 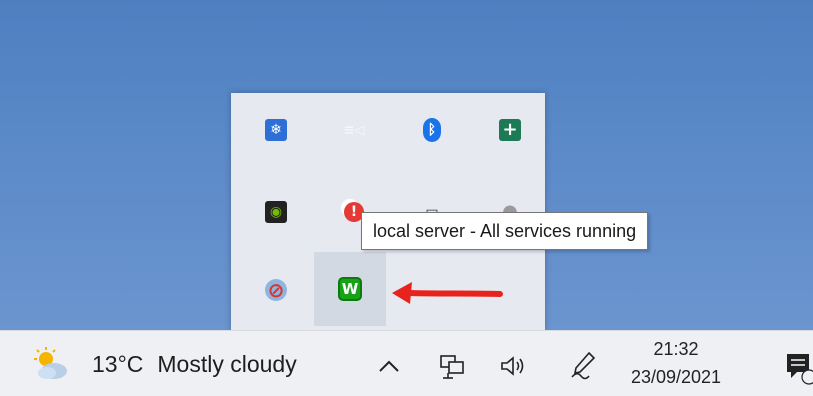 I want to click on pen-icon, so click(x=583, y=365).